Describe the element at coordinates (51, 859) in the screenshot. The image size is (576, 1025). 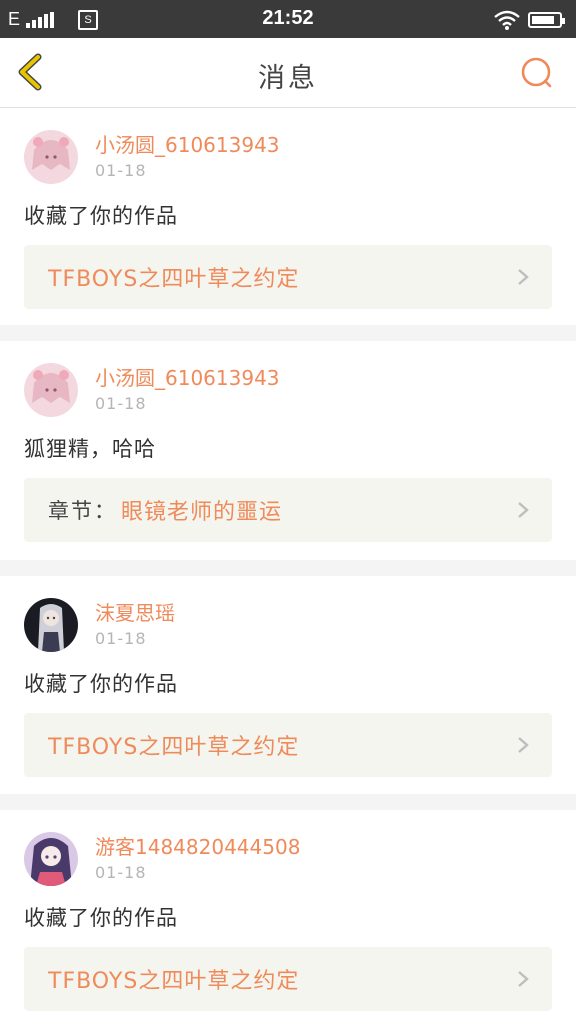
I see `anime-girl-purple-avatar-icon` at that location.